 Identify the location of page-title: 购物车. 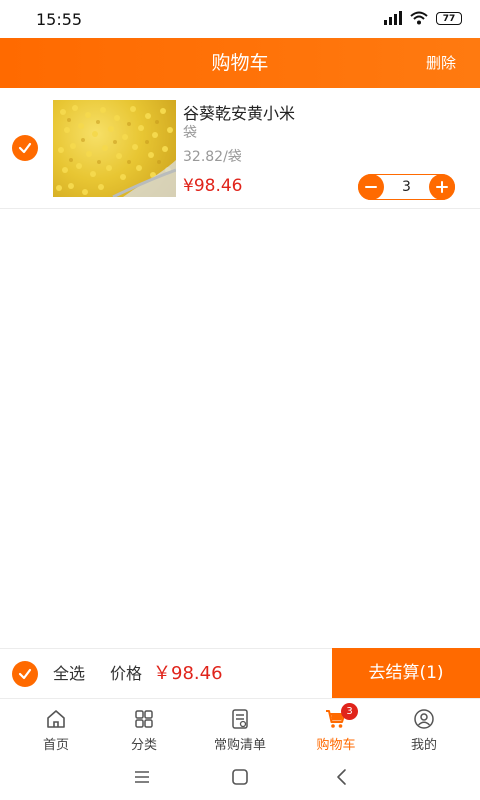
(240, 63).